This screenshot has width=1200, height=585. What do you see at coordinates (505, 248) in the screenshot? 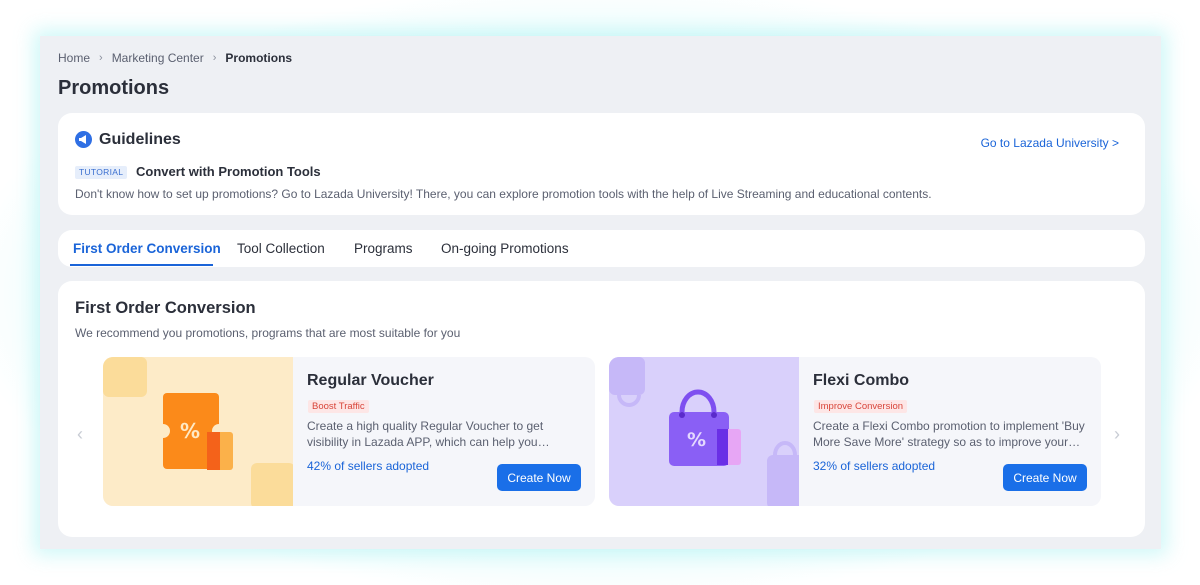
I see `tab-ongoing-promotions: On-going Promotions` at bounding box center [505, 248].